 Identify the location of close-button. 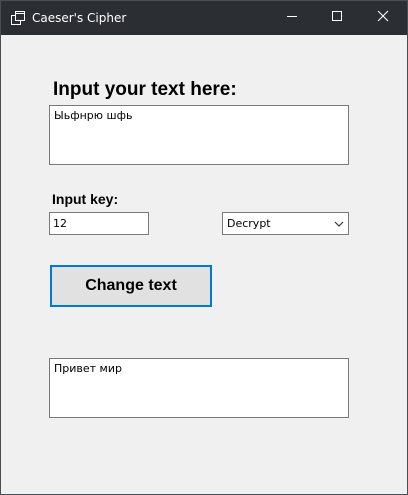
(383, 18).